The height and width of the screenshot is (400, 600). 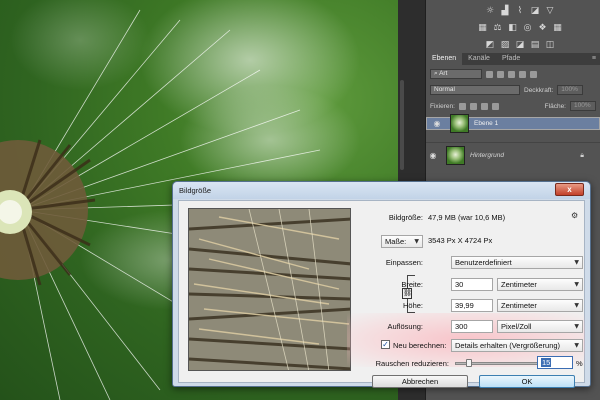 I want to click on dialog-titlebar: Bildgröße x, so click(x=381, y=190).